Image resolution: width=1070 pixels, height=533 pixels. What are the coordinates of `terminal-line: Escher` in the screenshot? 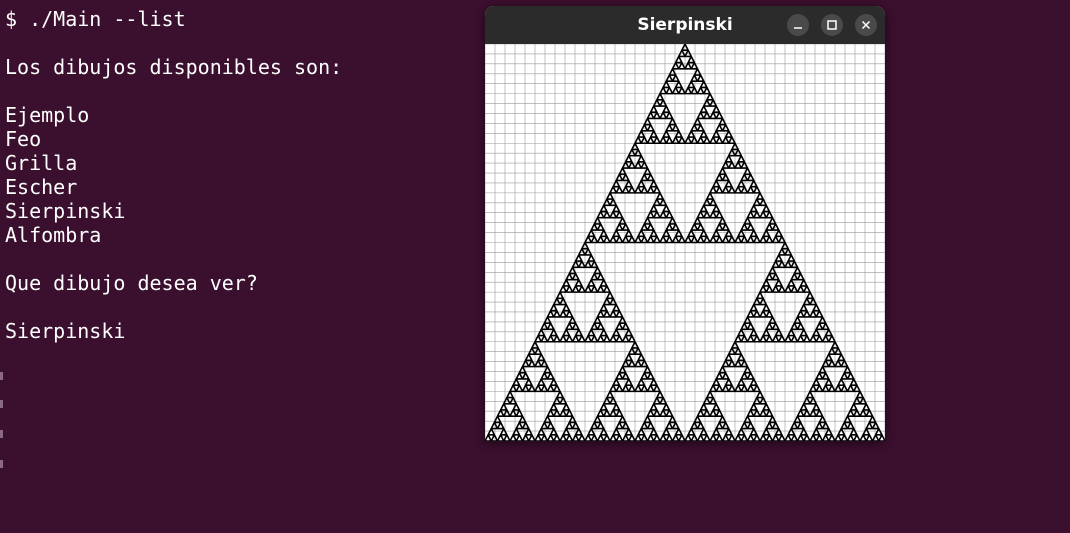 It's located at (41, 187).